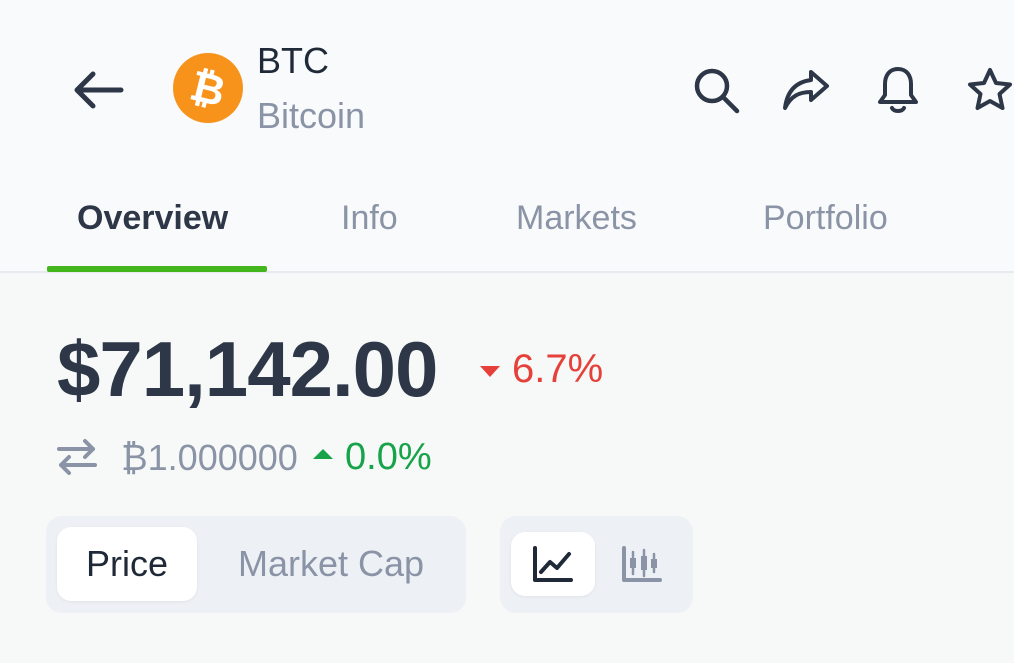 The image size is (1014, 663). Describe the element at coordinates (558, 368) in the screenshot. I see `price-change-value: 6.7%` at that location.